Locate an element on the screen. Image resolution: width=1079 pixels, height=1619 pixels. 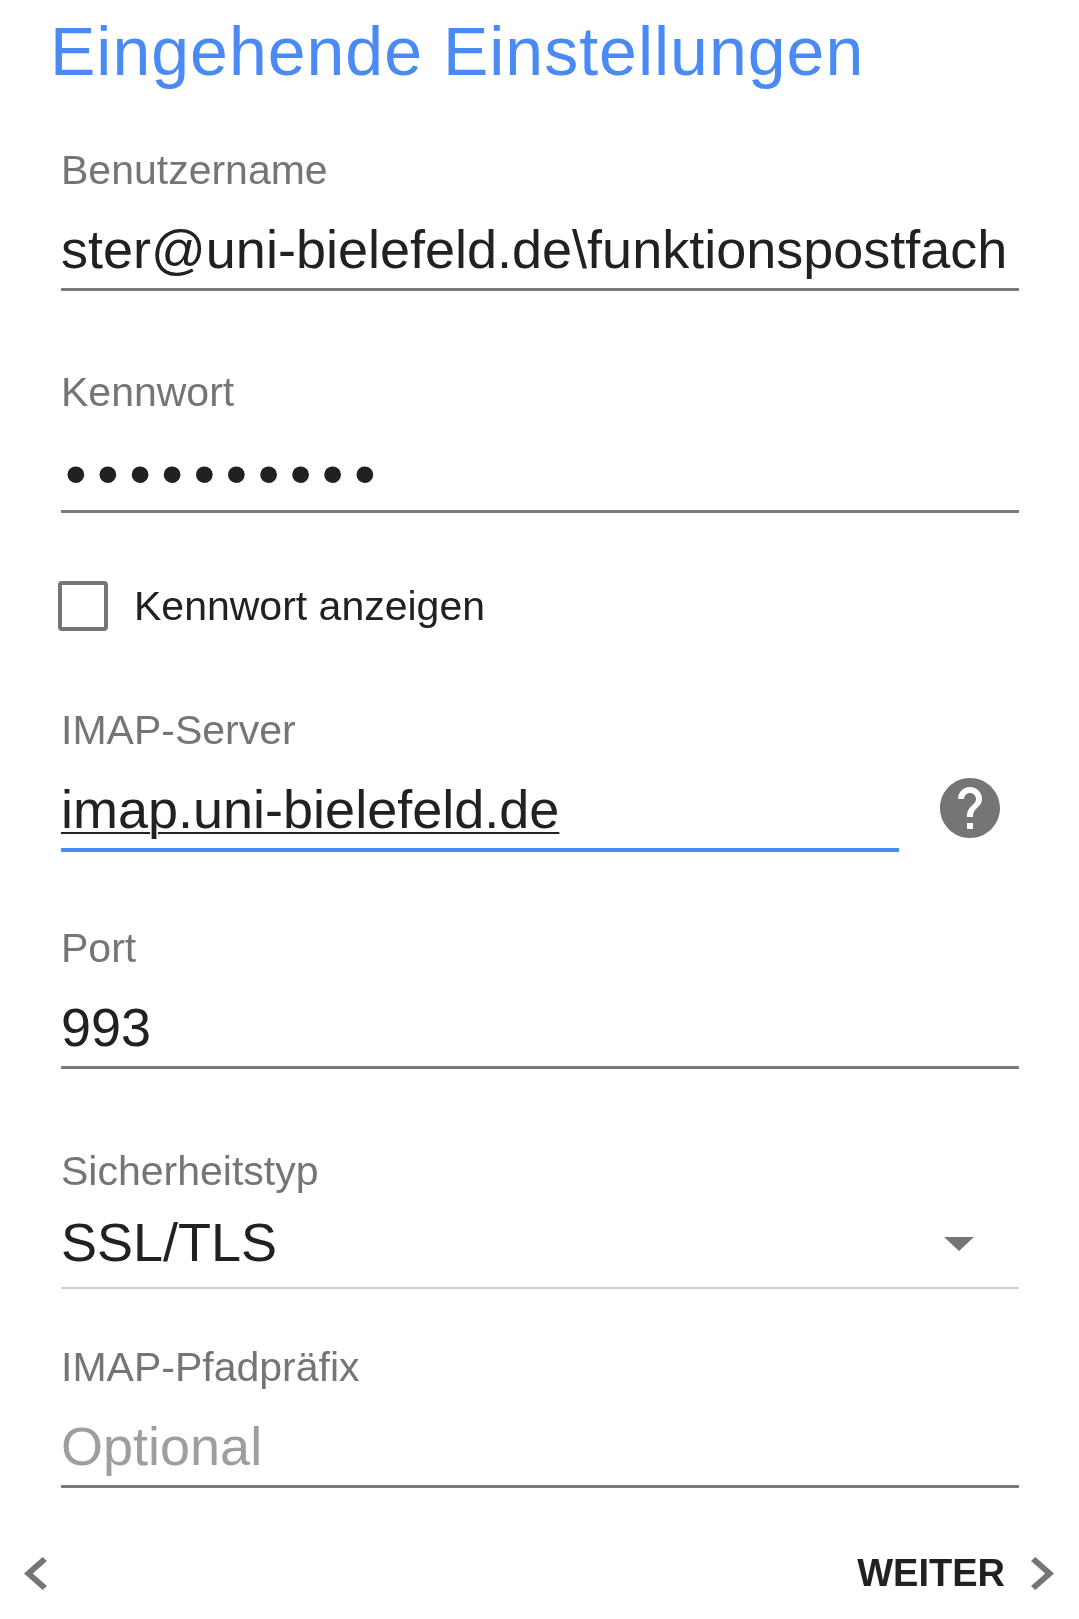
checkbox-label: Kennwort anzeigen is located at coordinates (310, 606).